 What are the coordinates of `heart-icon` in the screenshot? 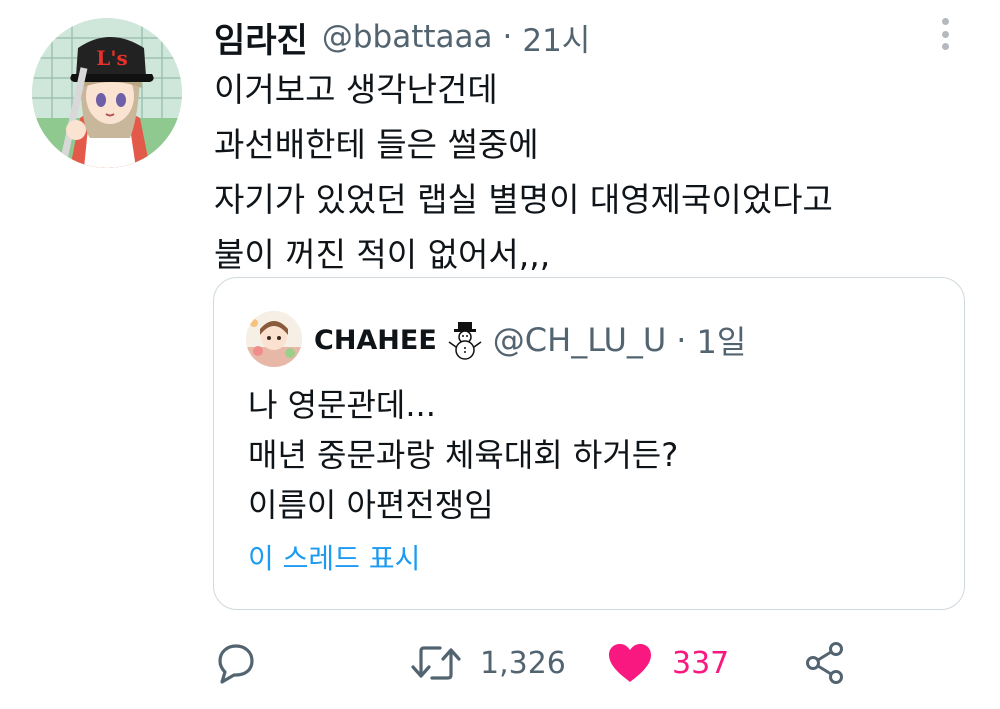 It's located at (630, 663).